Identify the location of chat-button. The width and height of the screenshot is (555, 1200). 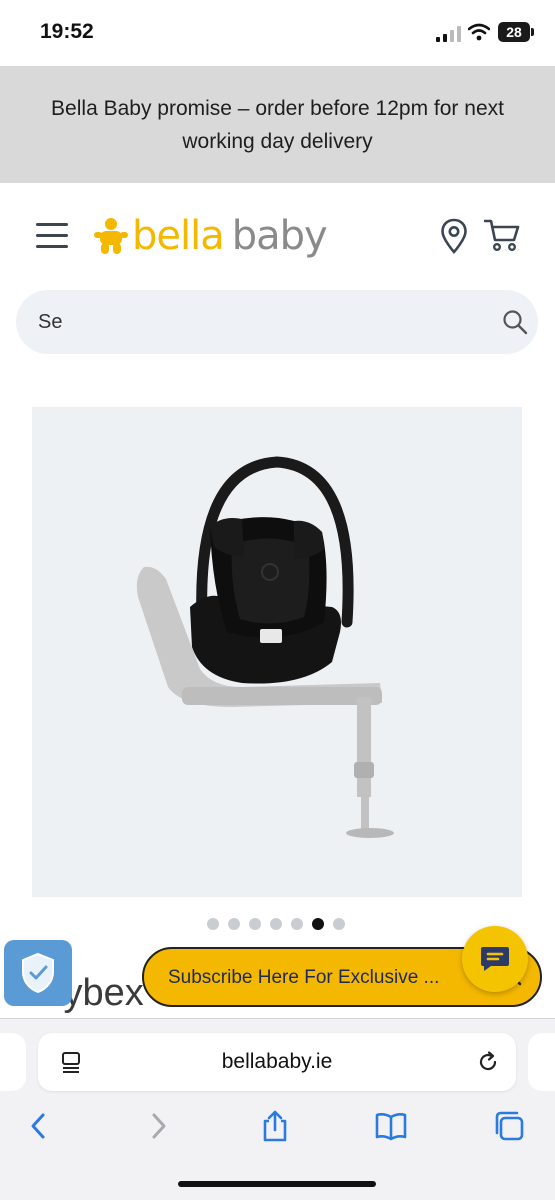
(495, 959).